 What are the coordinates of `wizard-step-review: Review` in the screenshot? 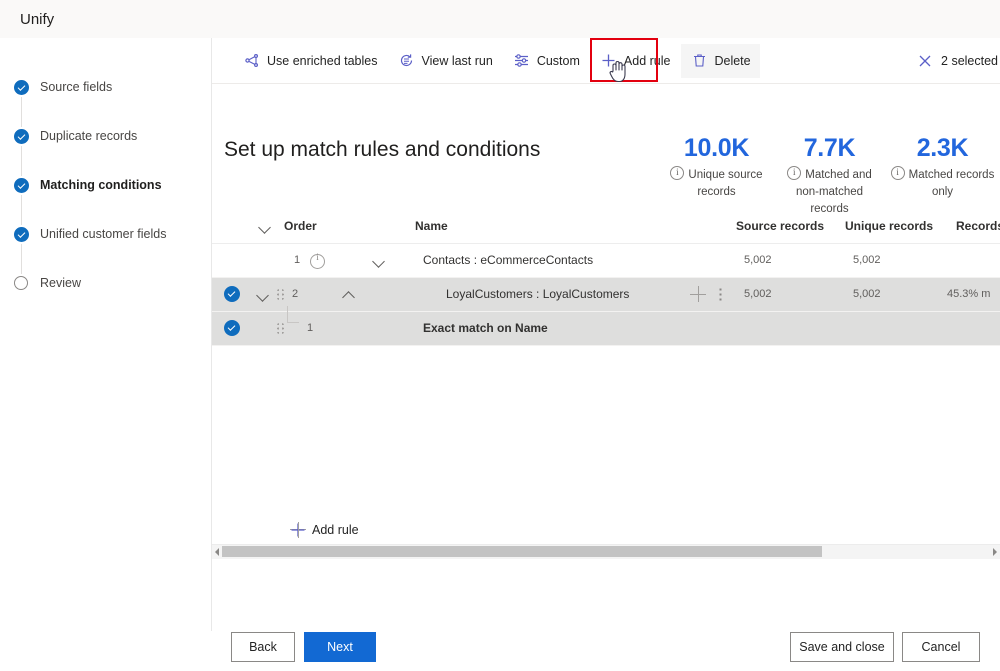 It's located at (109, 300).